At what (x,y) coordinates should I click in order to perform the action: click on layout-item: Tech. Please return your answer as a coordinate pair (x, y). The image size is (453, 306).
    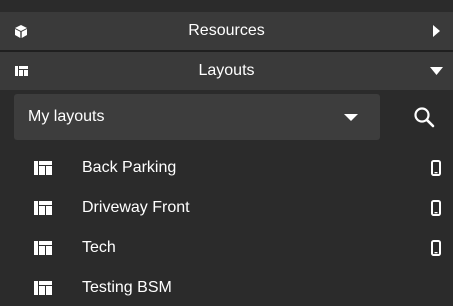
    Looking at the image, I should click on (226, 248).